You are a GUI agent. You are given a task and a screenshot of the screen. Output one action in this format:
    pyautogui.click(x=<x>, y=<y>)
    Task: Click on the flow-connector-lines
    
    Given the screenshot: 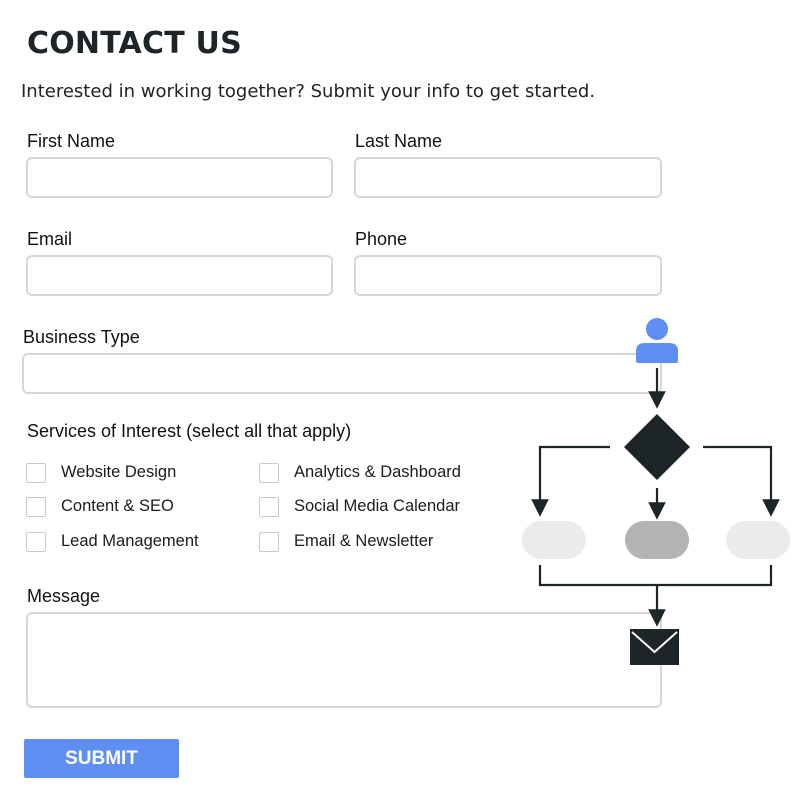 What is the action you would take?
    pyautogui.click(x=655, y=497)
    